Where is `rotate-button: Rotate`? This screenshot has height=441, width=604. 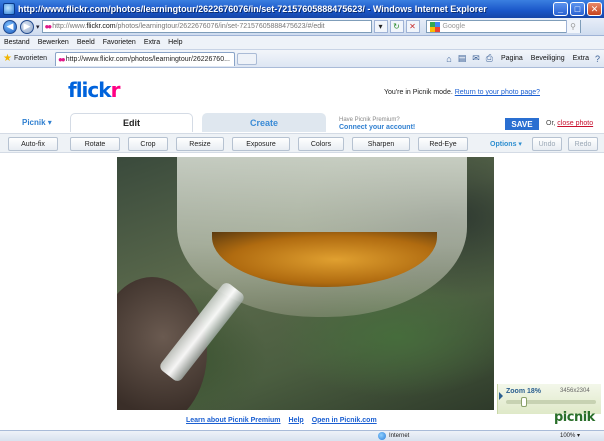
rotate-button: Rotate is located at coordinates (95, 144).